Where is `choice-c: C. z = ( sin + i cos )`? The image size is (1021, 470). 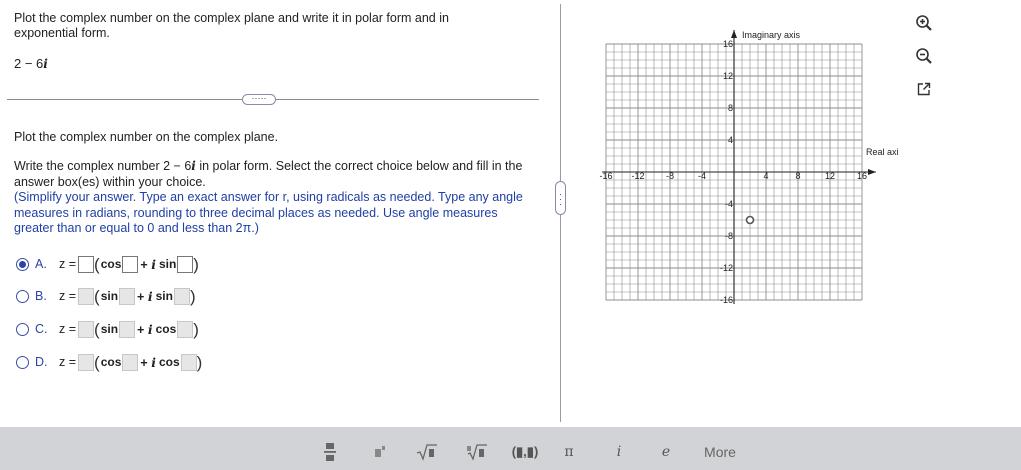 choice-c: C. z = ( sin + i cos ) is located at coordinates (107, 329).